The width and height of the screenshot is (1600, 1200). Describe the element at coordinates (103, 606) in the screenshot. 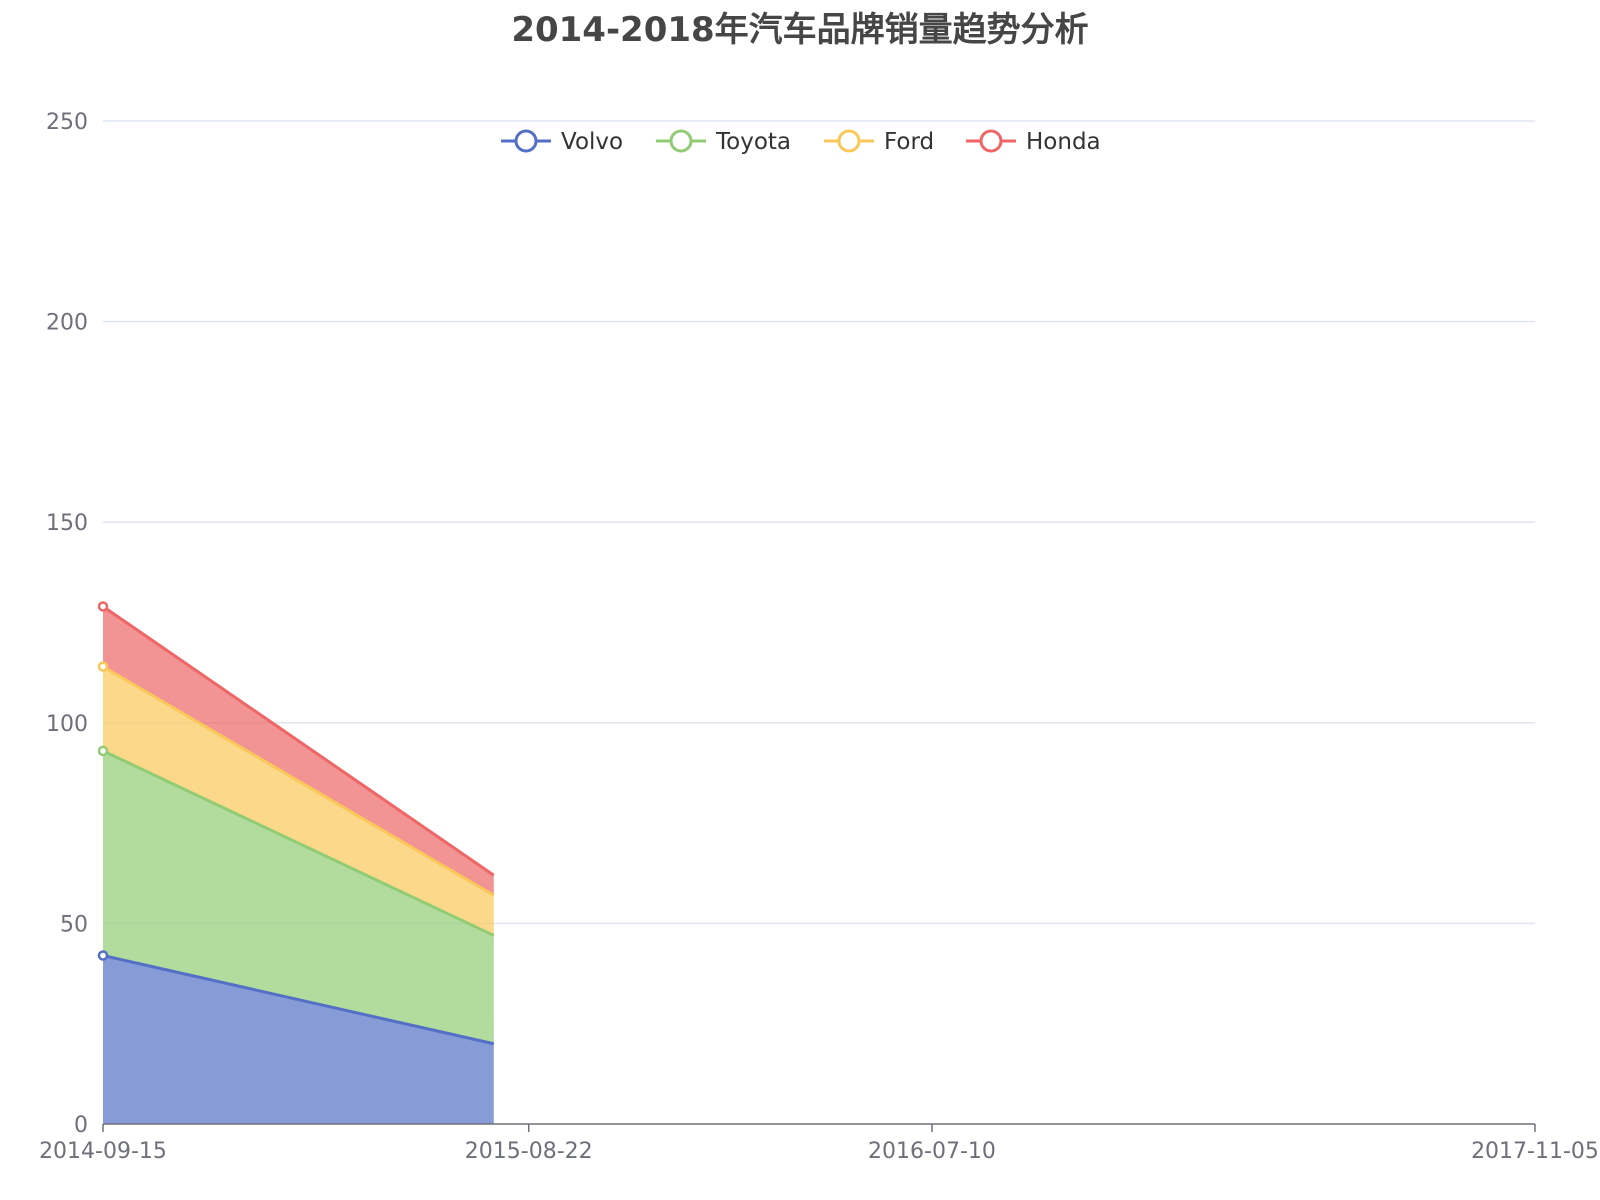

I see `point-honda` at that location.